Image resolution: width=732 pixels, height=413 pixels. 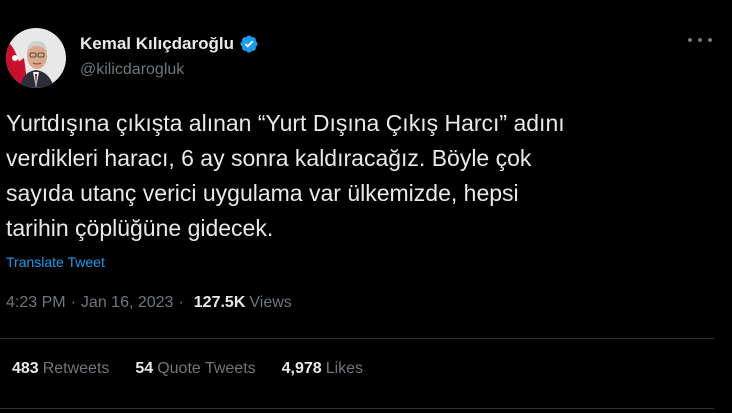 What do you see at coordinates (301, 368) in the screenshot?
I see `likes-count: 4,978` at bounding box center [301, 368].